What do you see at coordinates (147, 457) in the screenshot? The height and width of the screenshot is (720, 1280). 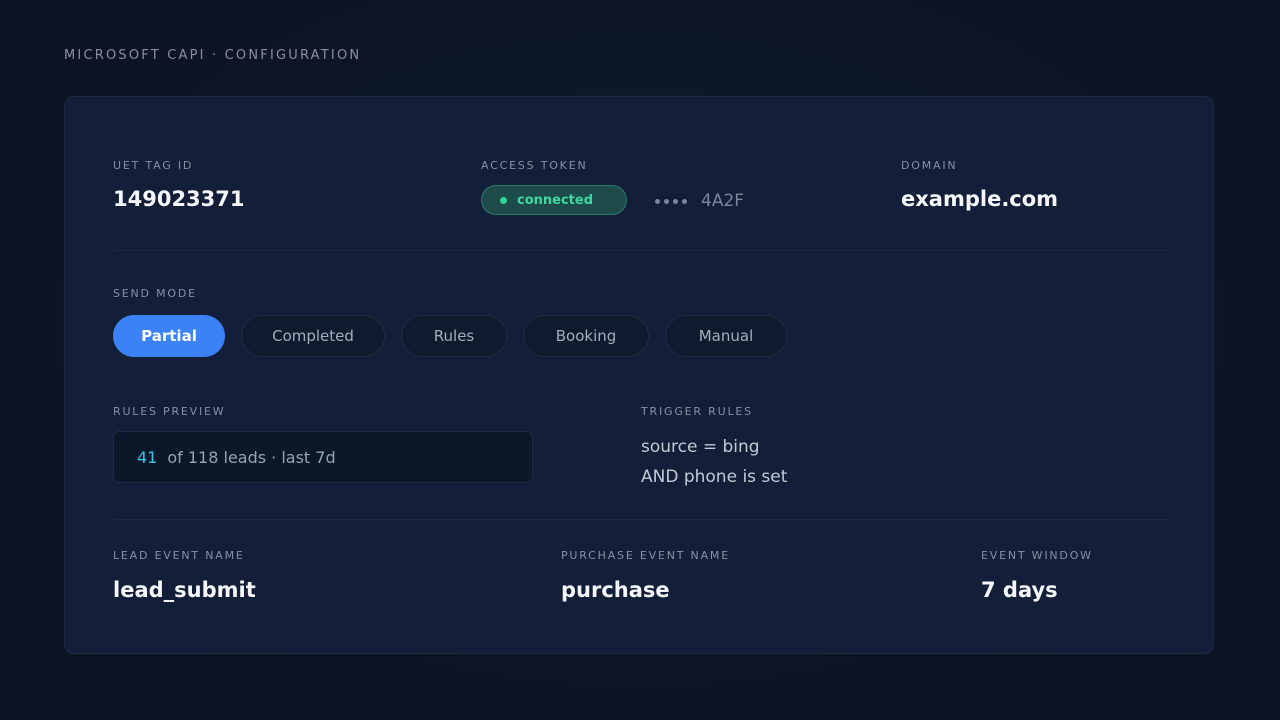 I see `preview-count: 41` at bounding box center [147, 457].